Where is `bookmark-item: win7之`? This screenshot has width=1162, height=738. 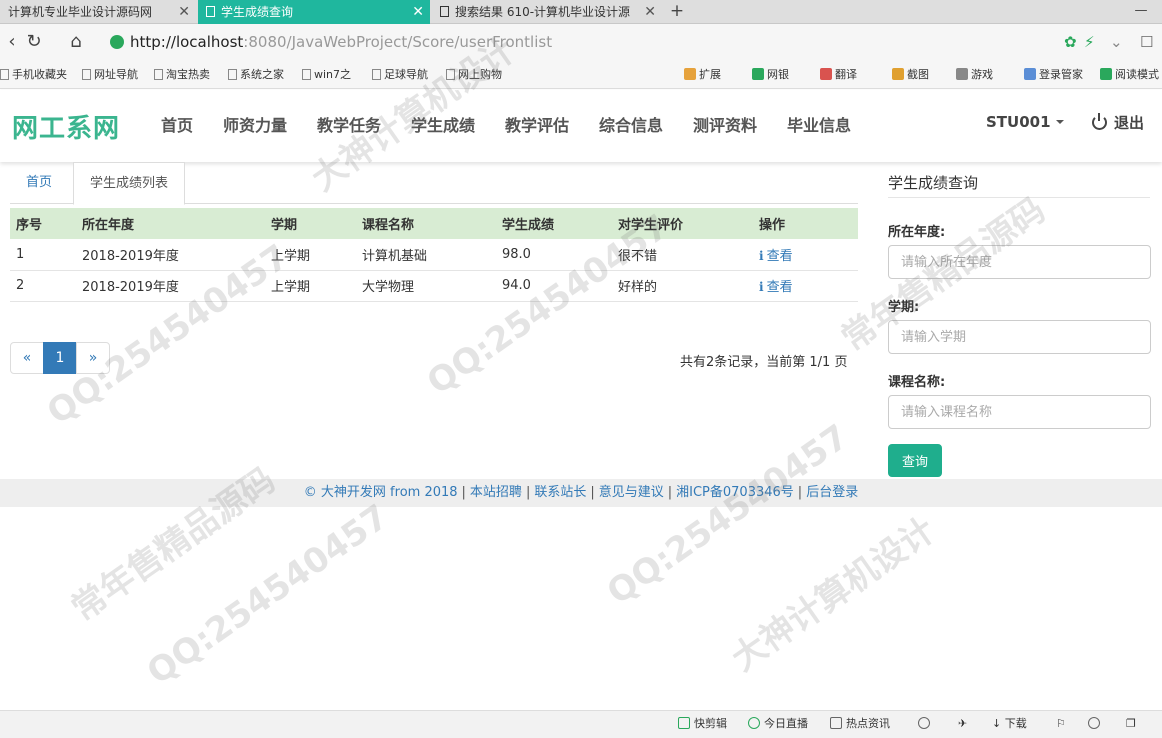
bookmark-item: win7之 is located at coordinates (326, 75).